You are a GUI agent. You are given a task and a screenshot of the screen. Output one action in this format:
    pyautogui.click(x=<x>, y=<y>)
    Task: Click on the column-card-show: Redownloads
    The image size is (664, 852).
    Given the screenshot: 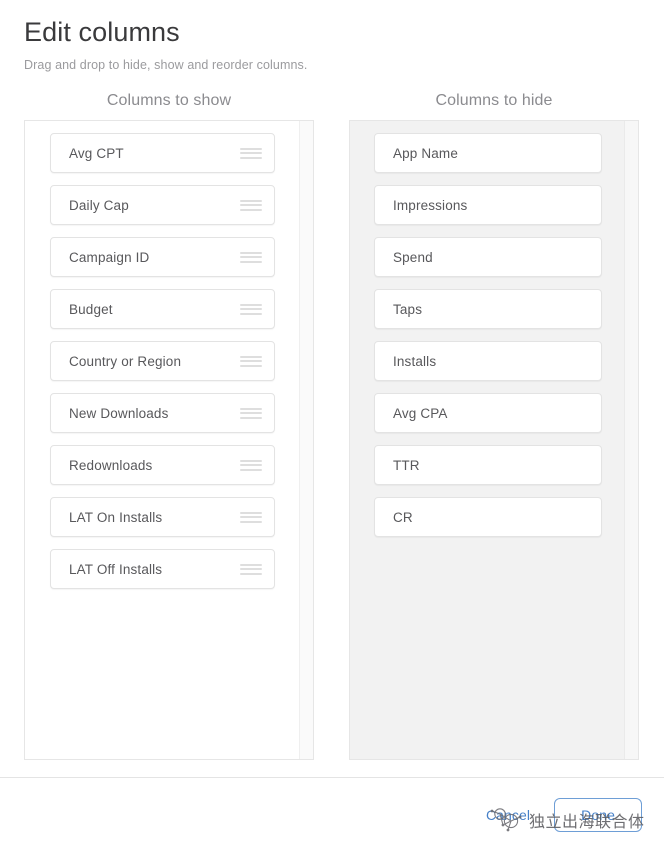 What is the action you would take?
    pyautogui.click(x=162, y=465)
    